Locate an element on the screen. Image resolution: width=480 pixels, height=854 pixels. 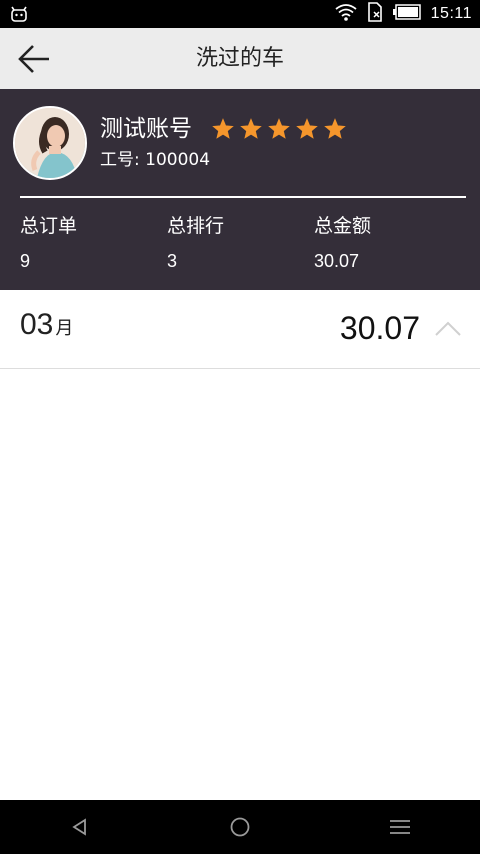
nav-back-button is located at coordinates (80, 827).